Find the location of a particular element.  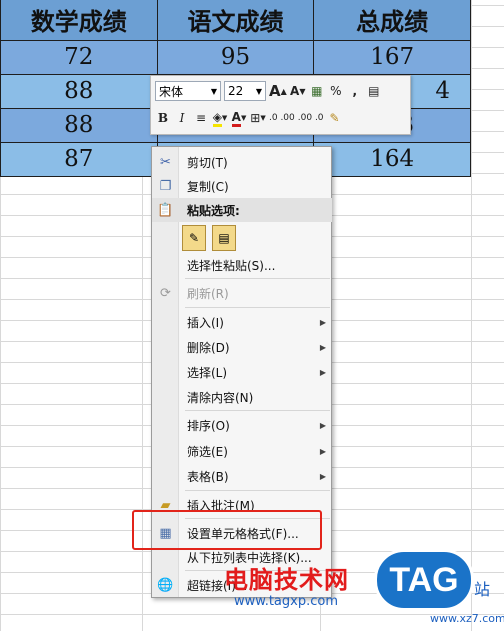

percent-button: % is located at coordinates (336, 91).